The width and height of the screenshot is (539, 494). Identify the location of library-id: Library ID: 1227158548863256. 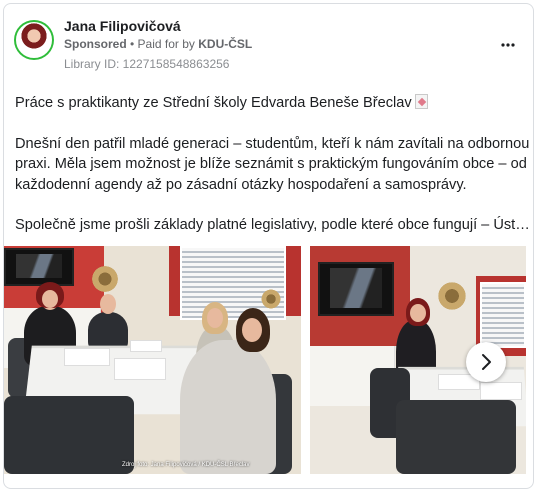
(147, 64).